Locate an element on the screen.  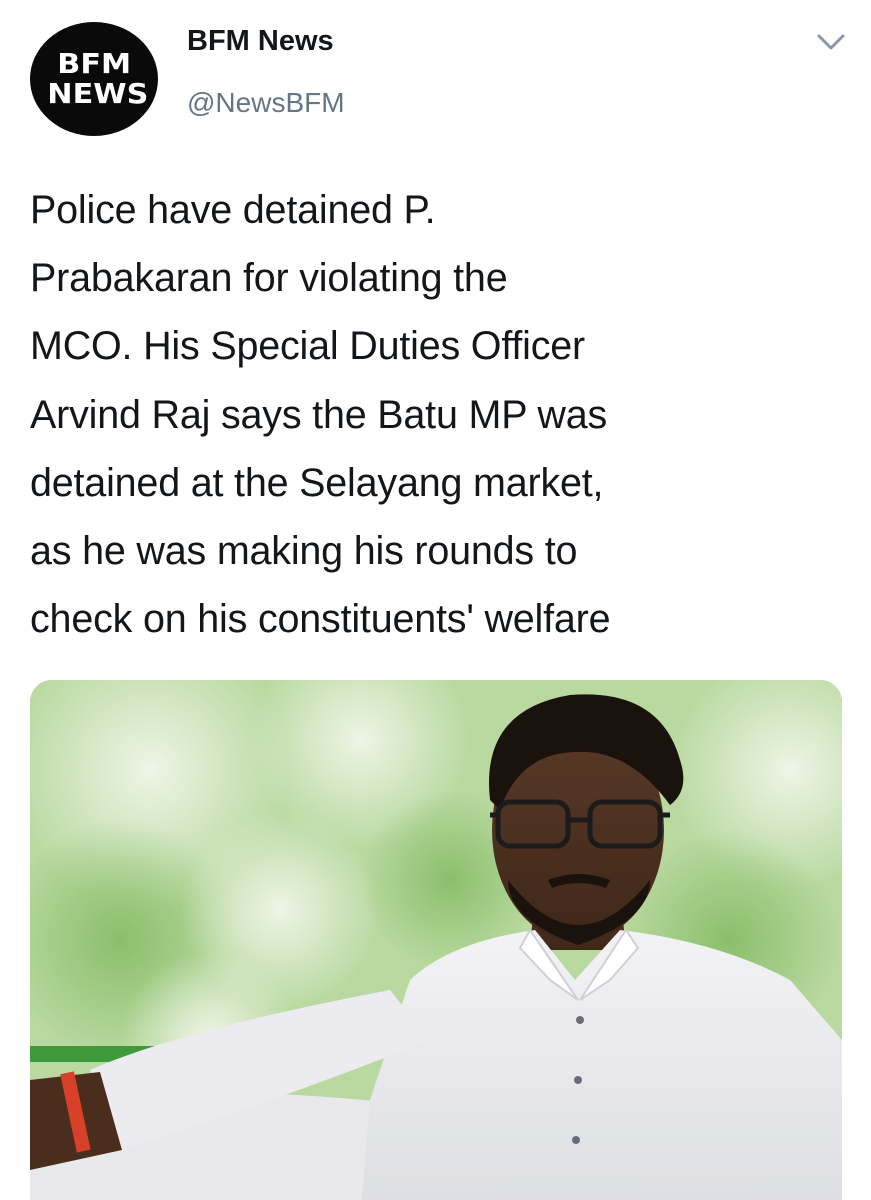
user-handle: @NewsBFM is located at coordinates (266, 103).